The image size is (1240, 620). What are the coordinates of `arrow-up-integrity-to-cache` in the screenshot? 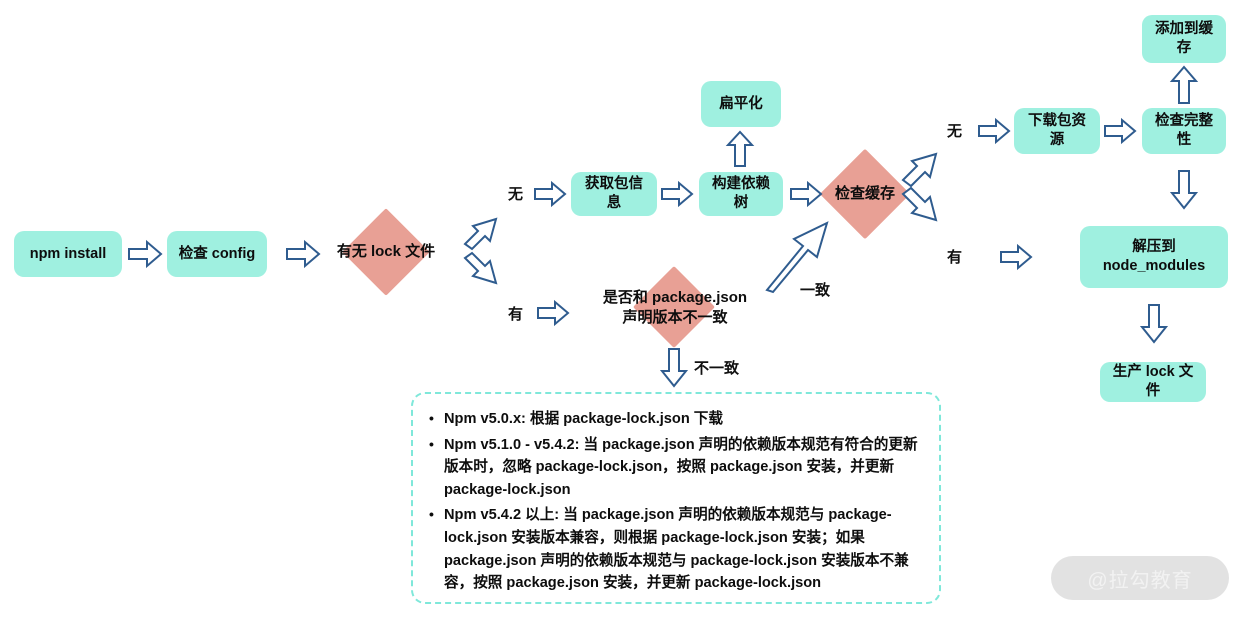 It's located at (1184, 84).